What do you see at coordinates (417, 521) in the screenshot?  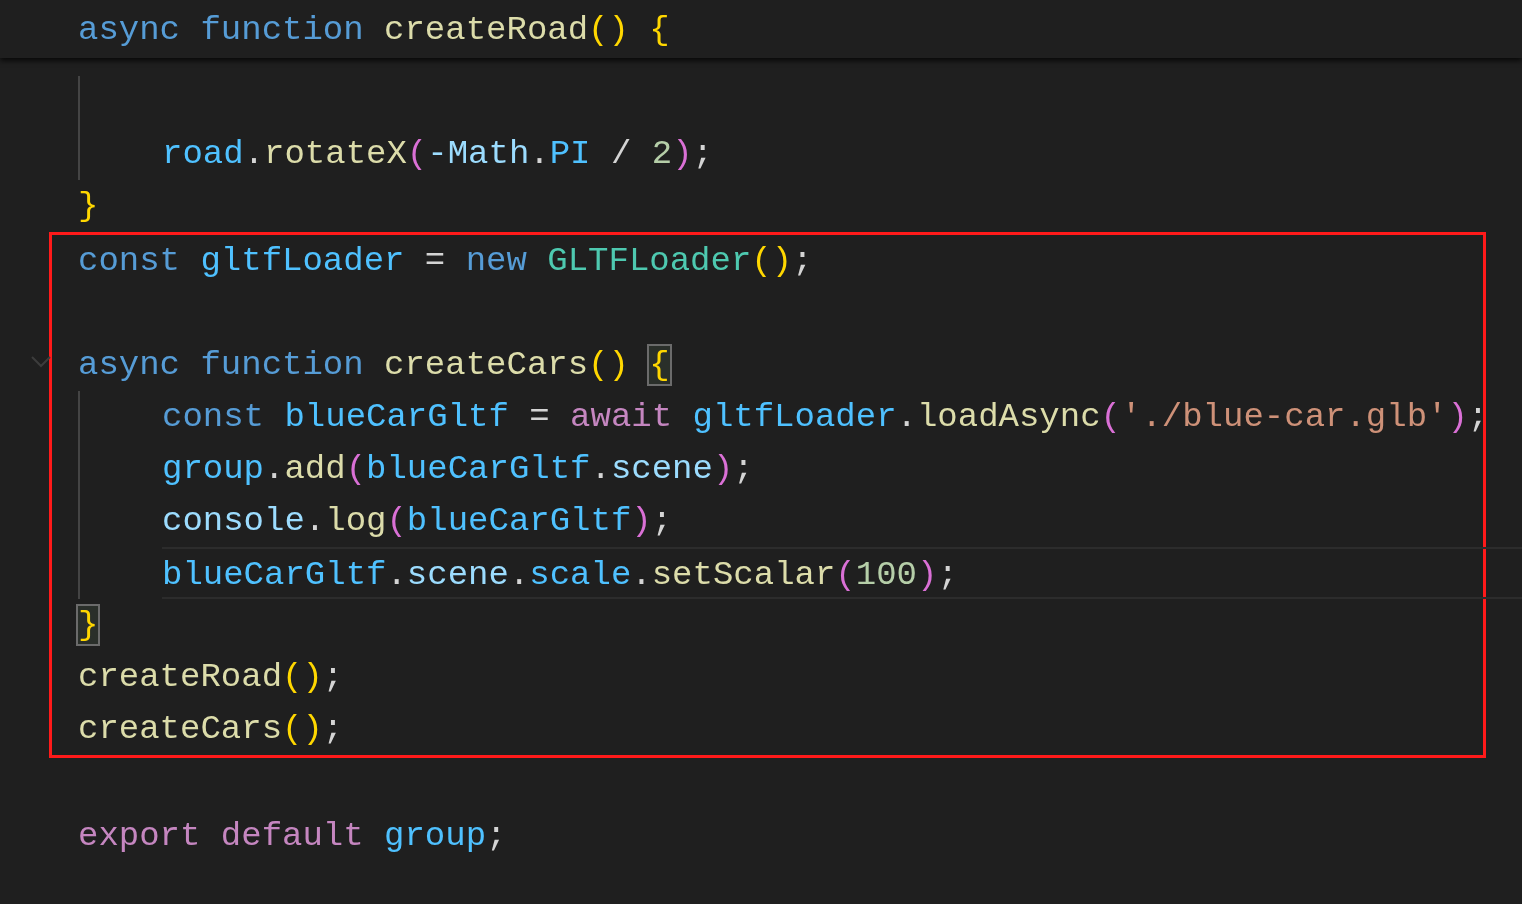 I see `code-line: console.log(blueCarGltf);` at bounding box center [417, 521].